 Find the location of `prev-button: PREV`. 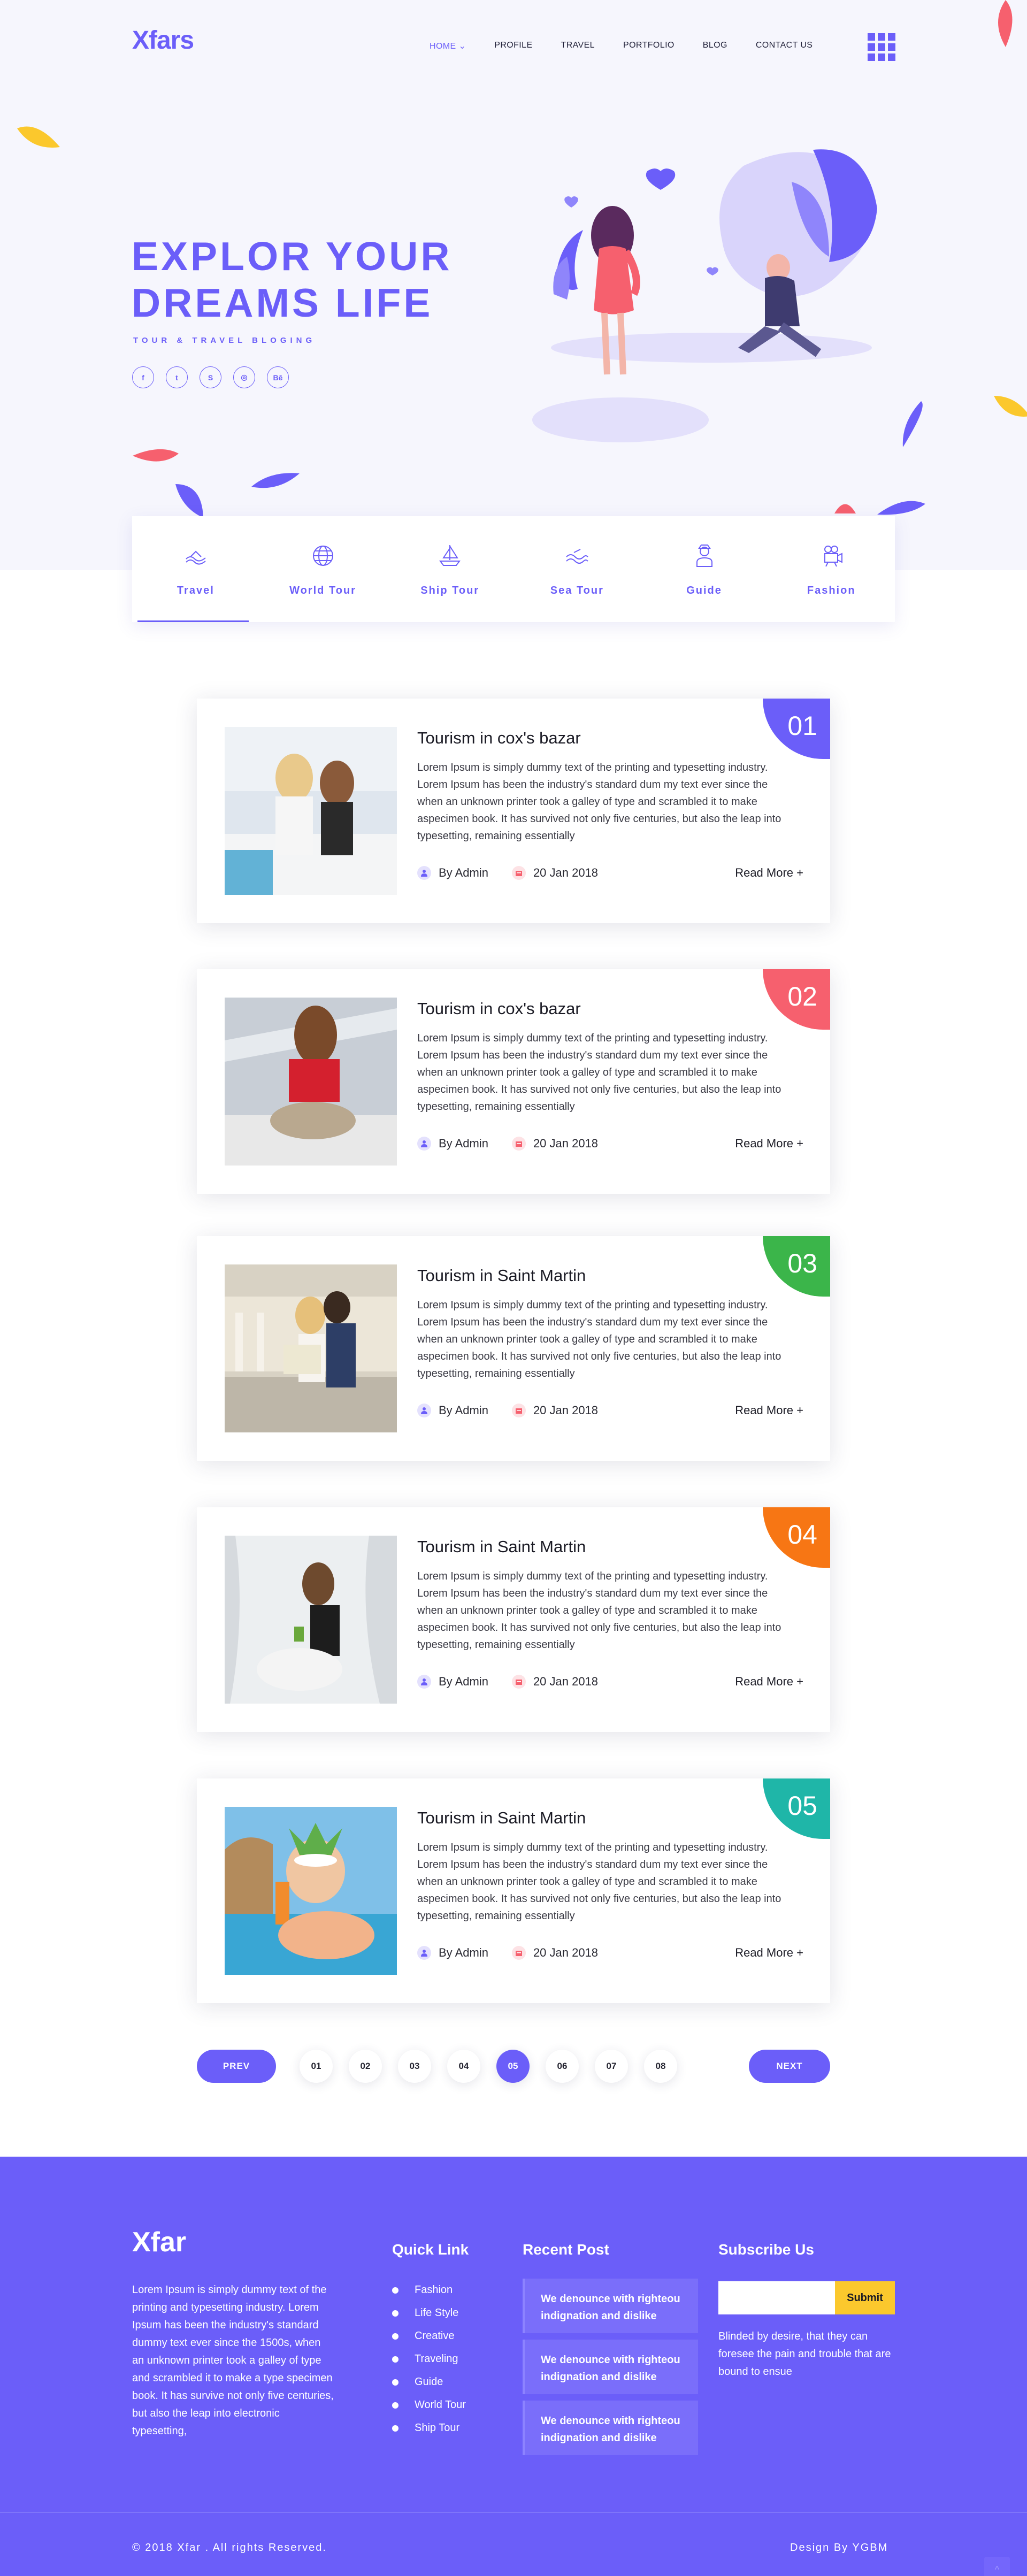

prev-button: PREV is located at coordinates (236, 2066).